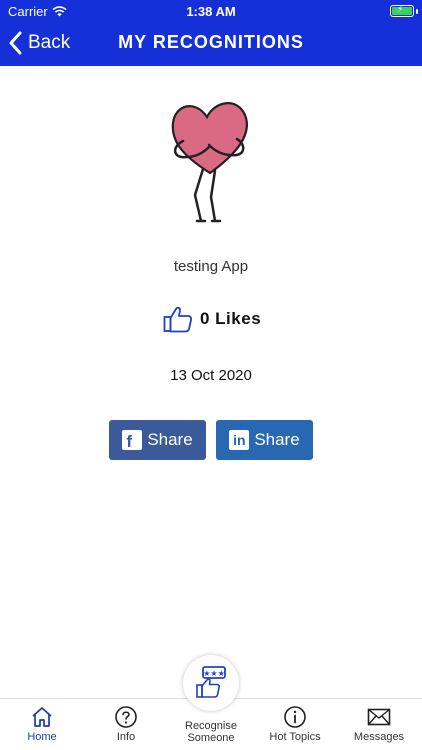 The height and width of the screenshot is (750, 422). I want to click on facebook-share-button: f Share, so click(157, 440).